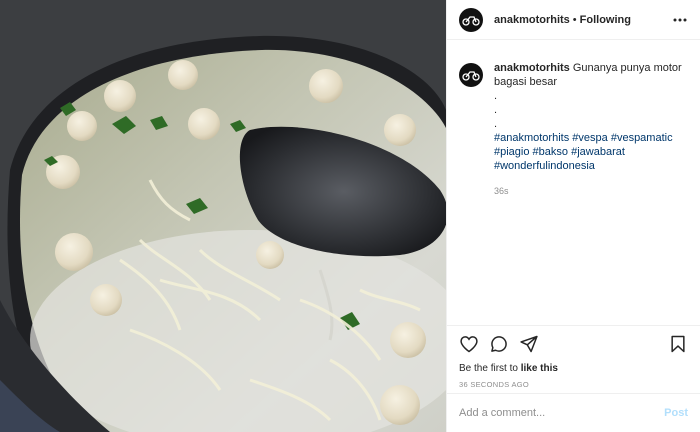  Describe the element at coordinates (573, 368) in the screenshot. I see `likes-line: Be the first to like this` at that location.